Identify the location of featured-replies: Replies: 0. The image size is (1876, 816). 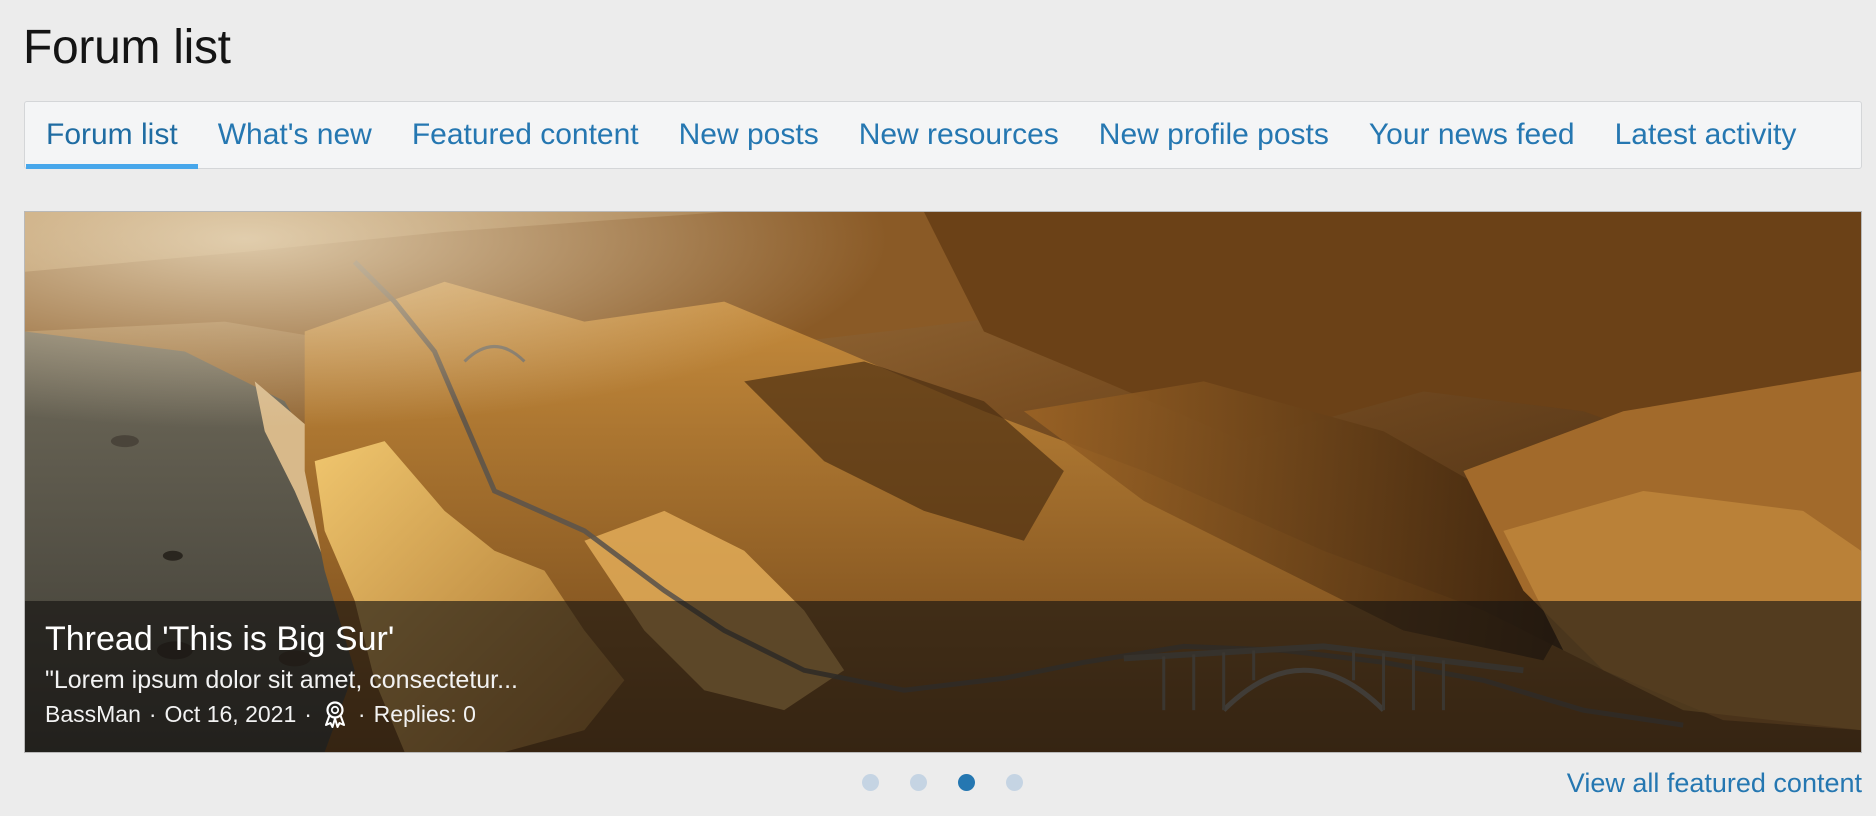
(424, 714).